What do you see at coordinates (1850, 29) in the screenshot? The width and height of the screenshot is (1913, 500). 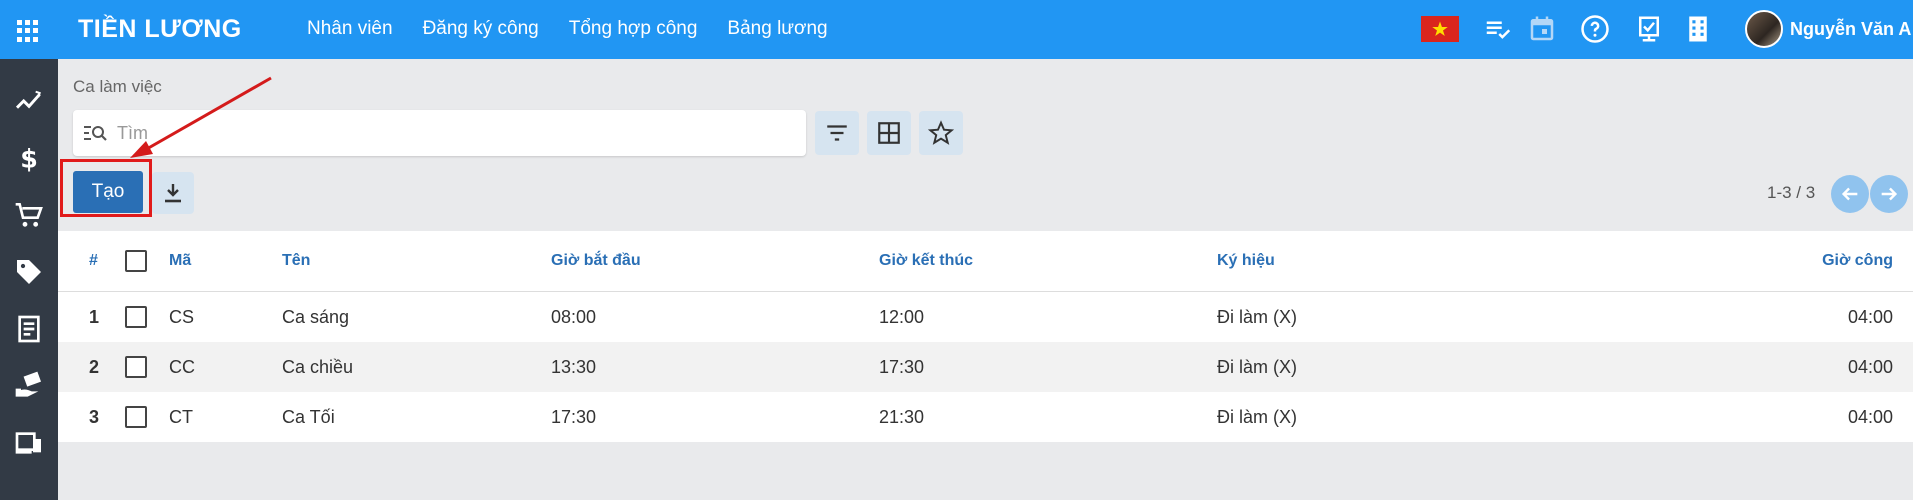 I see `user-name: Nguyễn Văn A` at bounding box center [1850, 29].